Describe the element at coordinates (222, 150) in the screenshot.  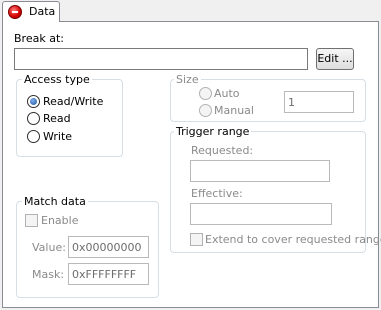
I see `requested-label: Requested:` at that location.